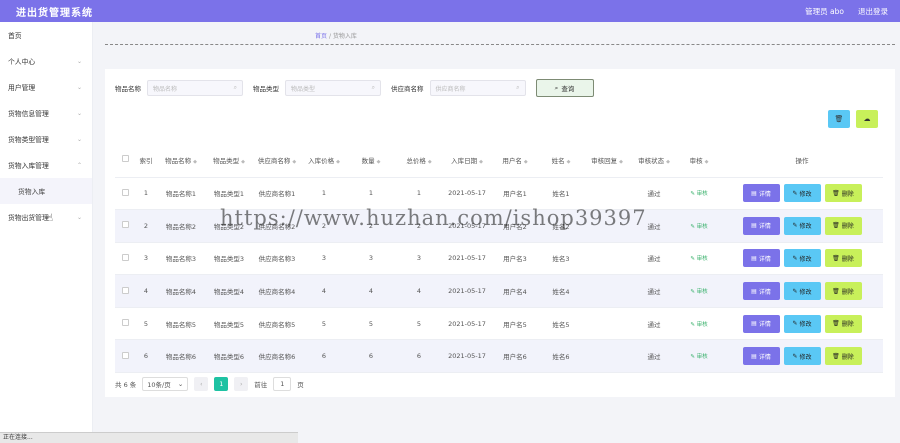 Image resolution: width=900 pixels, height=443 pixels. Describe the element at coordinates (125, 160) in the screenshot. I see `select-all-checkbox` at that location.